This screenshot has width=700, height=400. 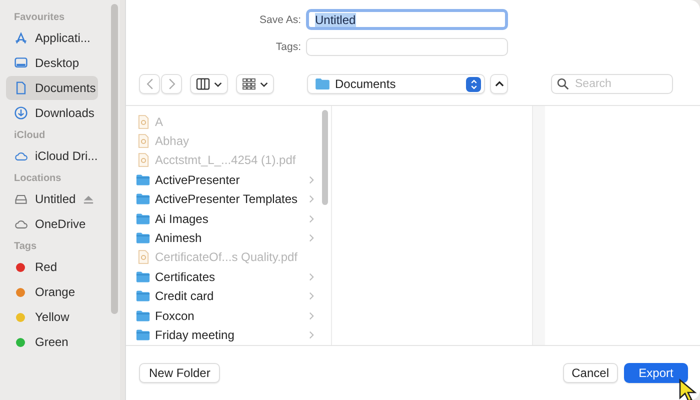 I want to click on tags-field, so click(x=407, y=47).